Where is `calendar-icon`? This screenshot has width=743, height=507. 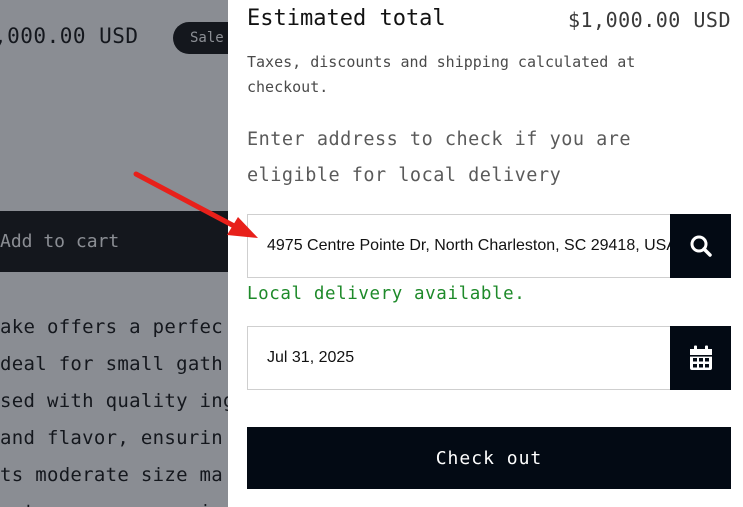
calendar-icon is located at coordinates (700, 357).